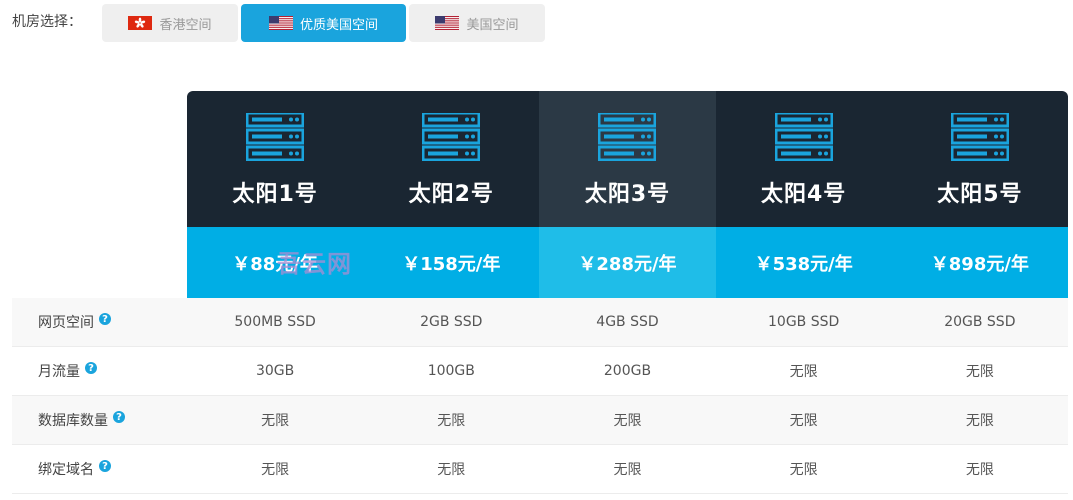  What do you see at coordinates (185, 25) in the screenshot?
I see `tab-label: 香港空间` at bounding box center [185, 25].